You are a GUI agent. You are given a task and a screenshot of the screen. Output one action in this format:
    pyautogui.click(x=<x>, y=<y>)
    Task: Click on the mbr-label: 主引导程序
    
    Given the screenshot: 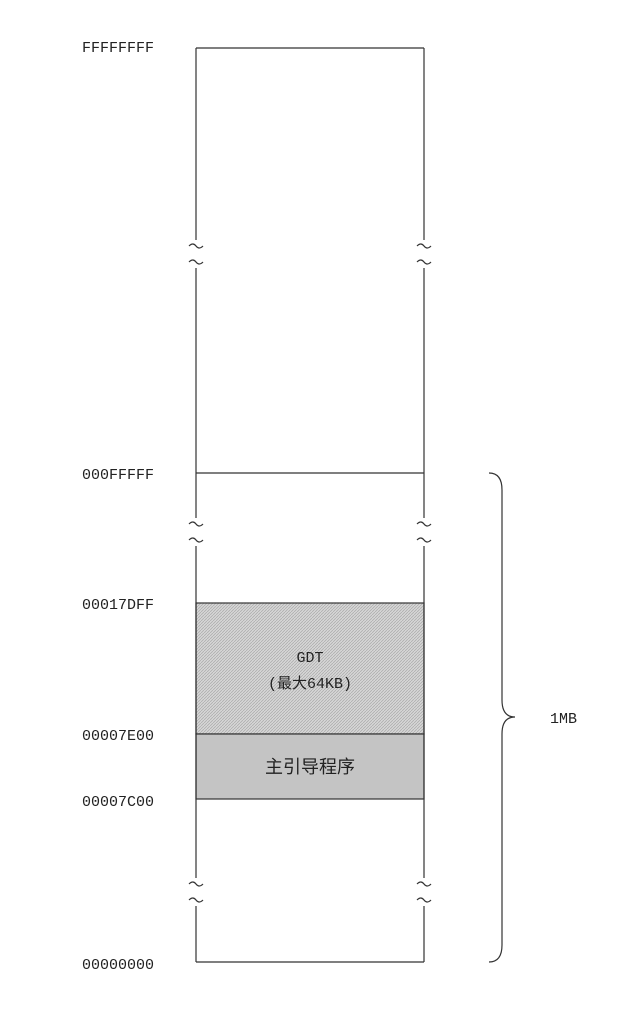 What is the action you would take?
    pyautogui.click(x=310, y=767)
    